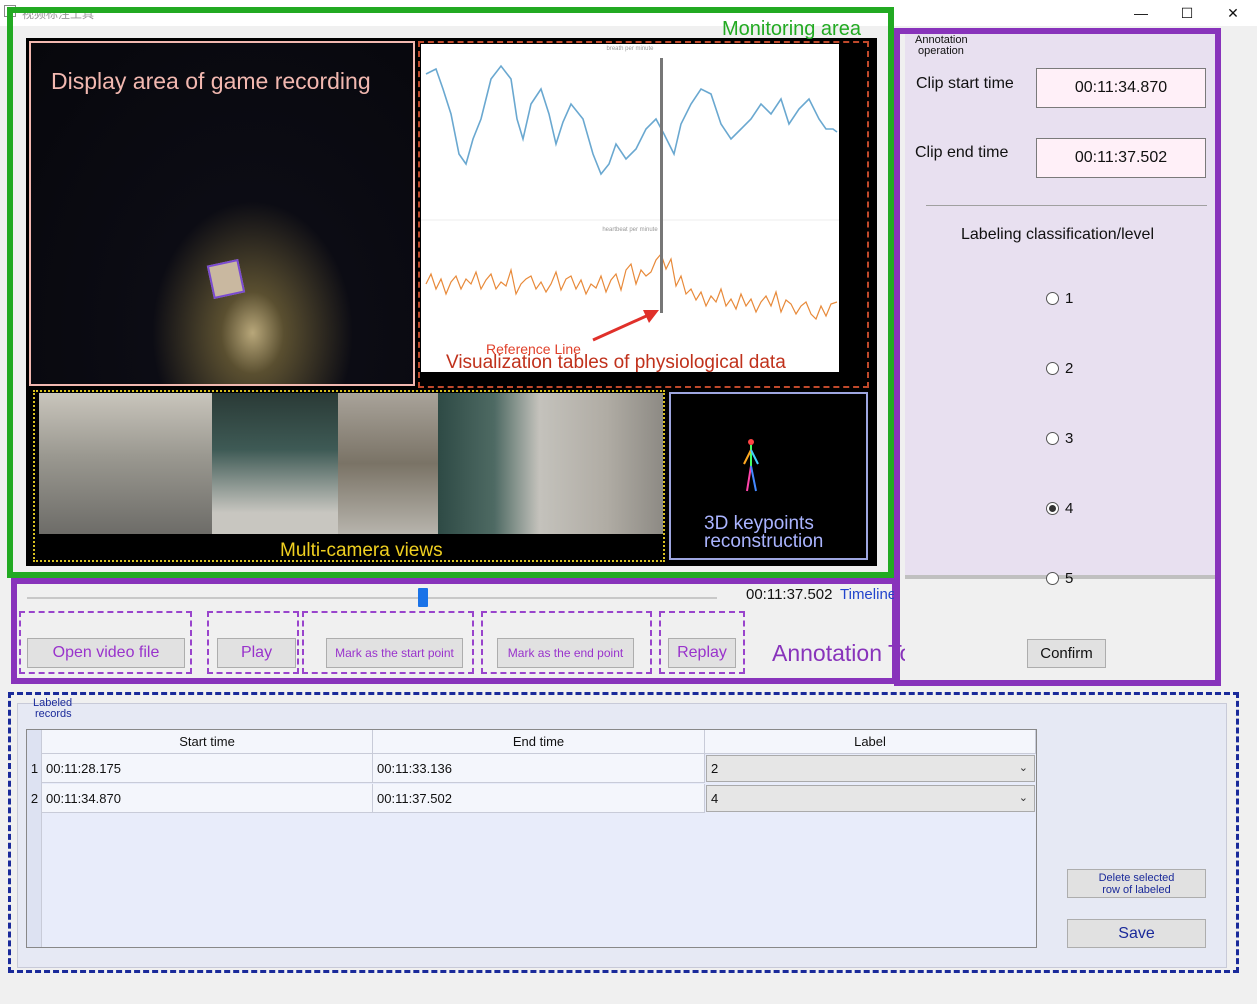 The image size is (1257, 1004). Describe the element at coordinates (1136, 933) in the screenshot. I see `save-button: Save` at that location.